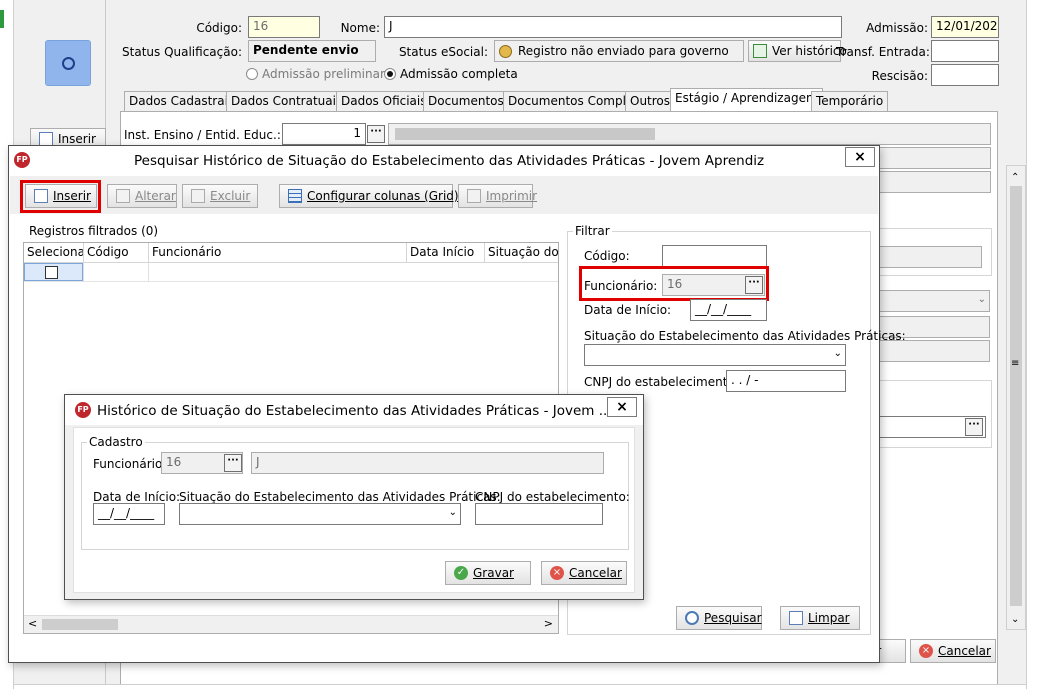  What do you see at coordinates (1015, 619) in the screenshot?
I see `scroll-down-icon: ⌄` at bounding box center [1015, 619].